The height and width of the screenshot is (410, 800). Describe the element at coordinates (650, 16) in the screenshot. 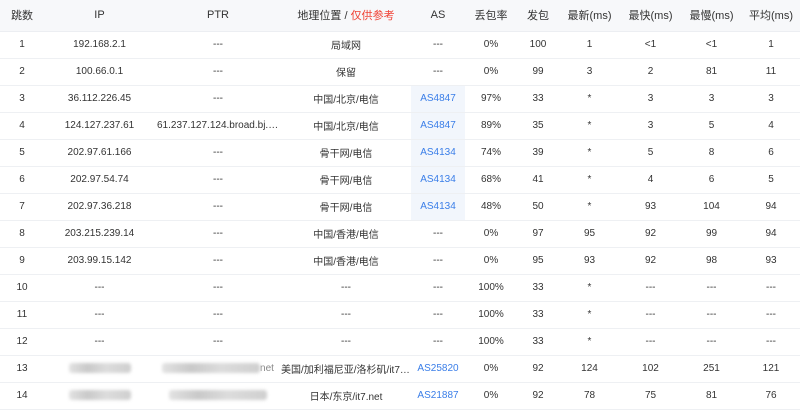

I see `header-best: 最快(ms)` at that location.